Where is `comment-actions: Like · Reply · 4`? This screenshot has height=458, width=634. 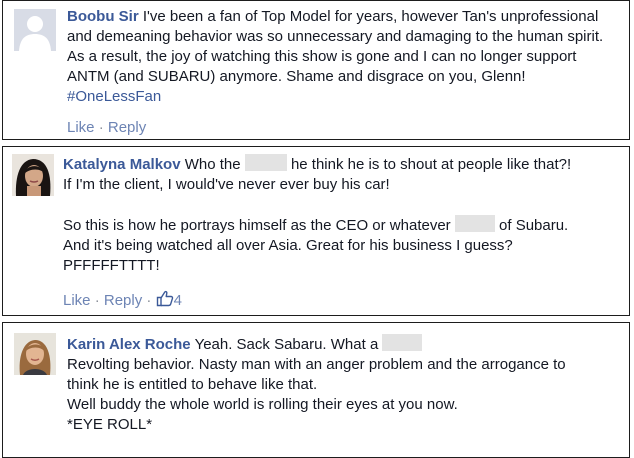 comment-actions: Like · Reply · 4 is located at coordinates (122, 299).